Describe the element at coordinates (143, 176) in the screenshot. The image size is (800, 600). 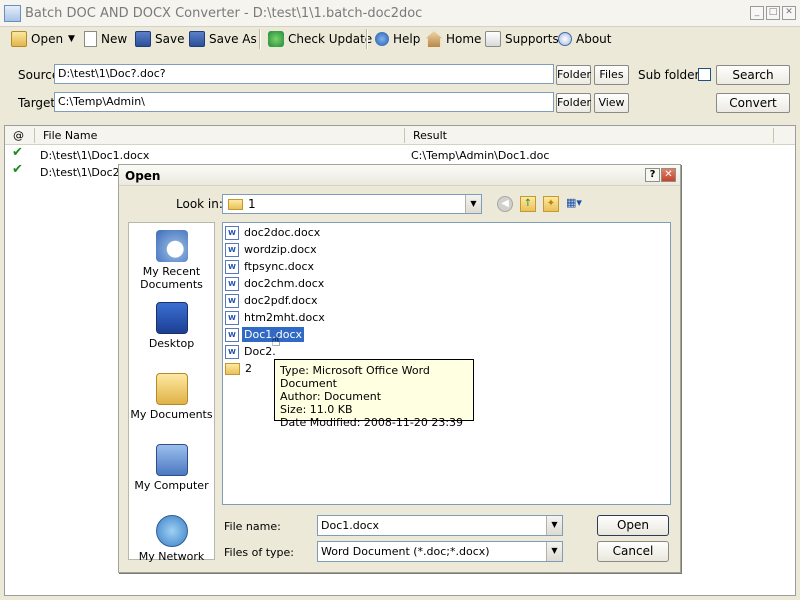
I see `dialog-title: Open` at that location.